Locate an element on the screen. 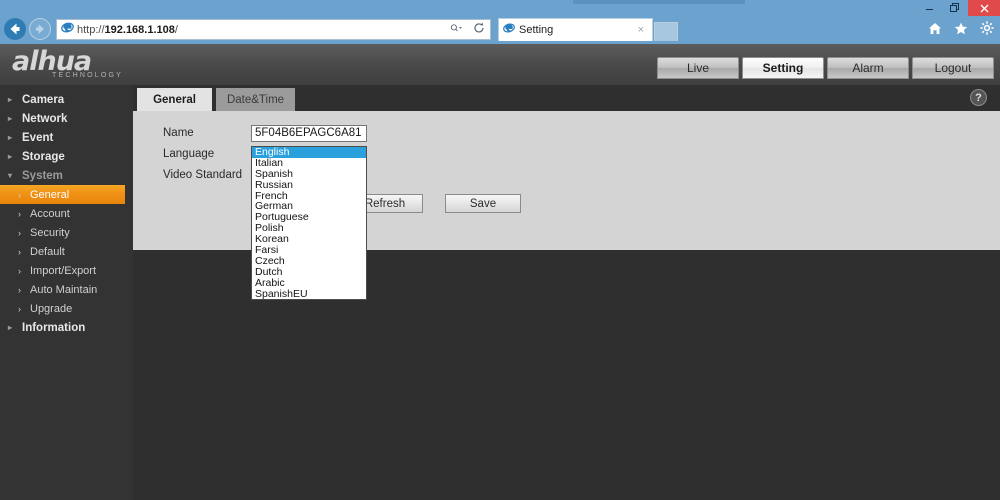  sidebar-item-event: ▸ Event is located at coordinates (66, 137).